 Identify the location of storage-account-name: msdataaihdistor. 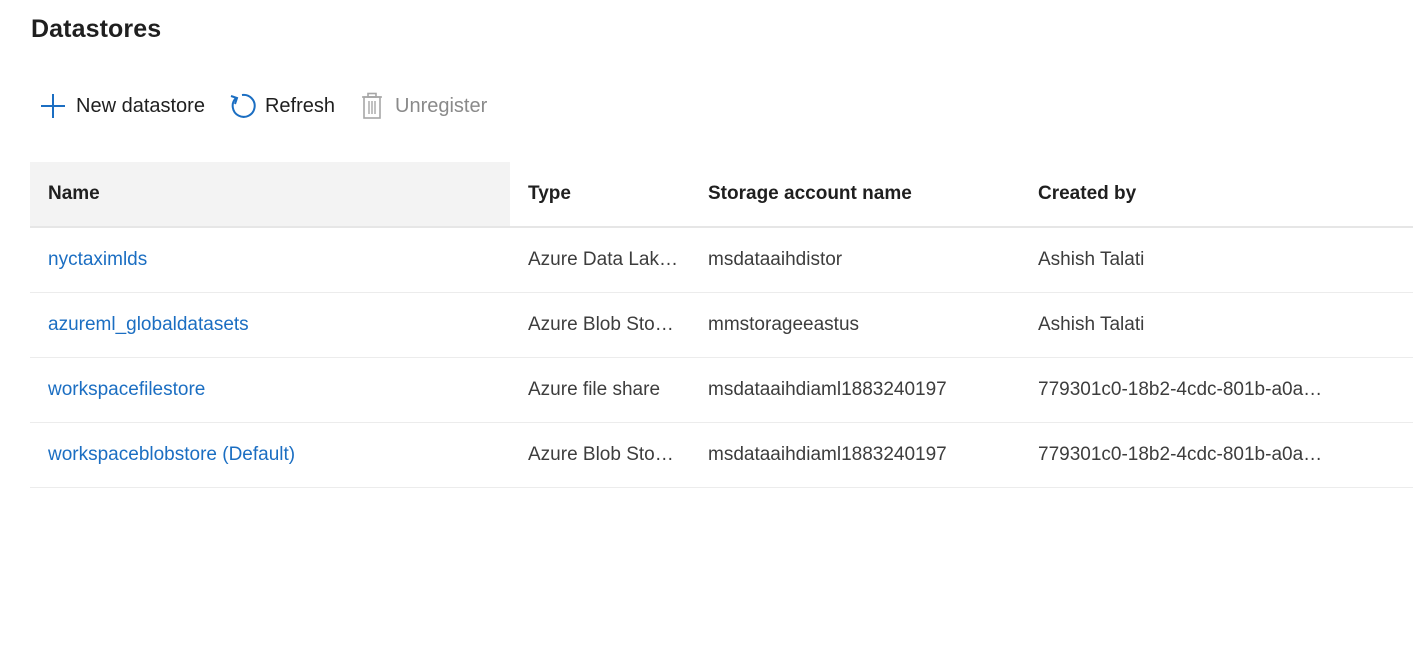
(775, 259).